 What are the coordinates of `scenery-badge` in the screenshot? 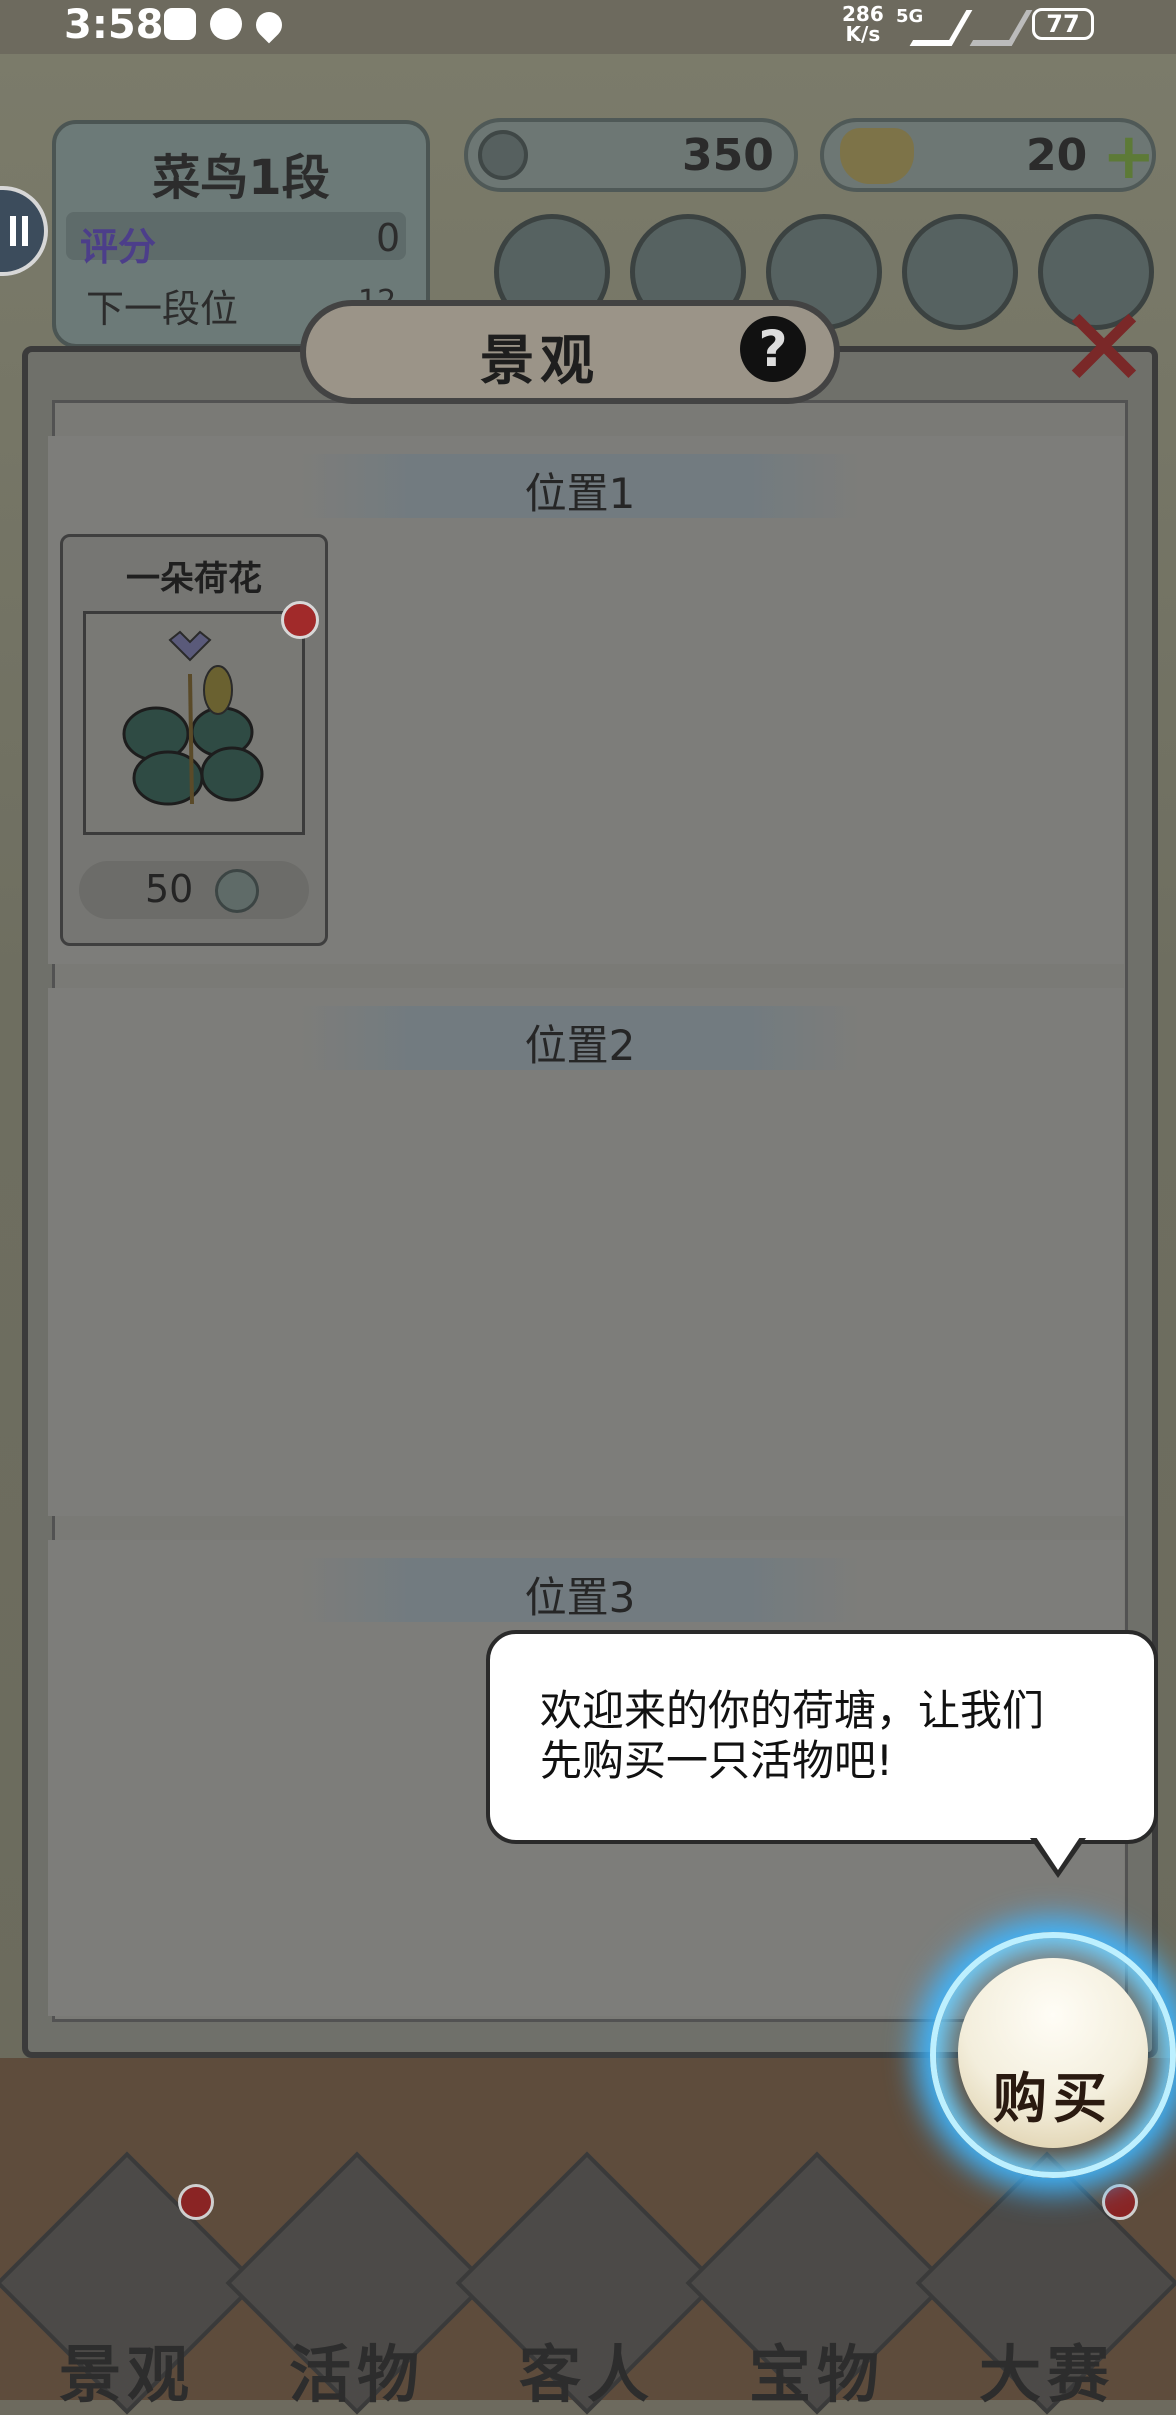 It's located at (196, 2202).